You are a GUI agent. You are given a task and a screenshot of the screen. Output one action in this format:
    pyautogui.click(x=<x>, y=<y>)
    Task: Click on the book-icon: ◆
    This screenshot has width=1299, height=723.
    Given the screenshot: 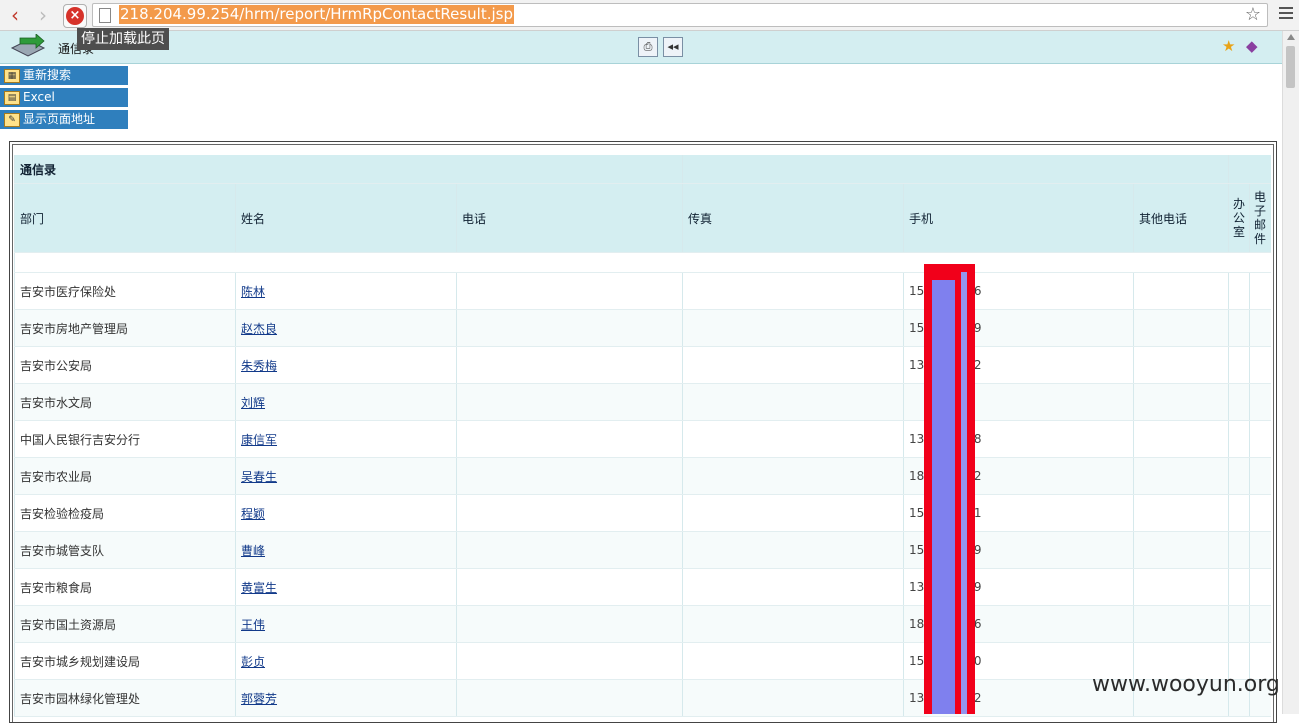 What is the action you would take?
    pyautogui.click(x=1252, y=46)
    